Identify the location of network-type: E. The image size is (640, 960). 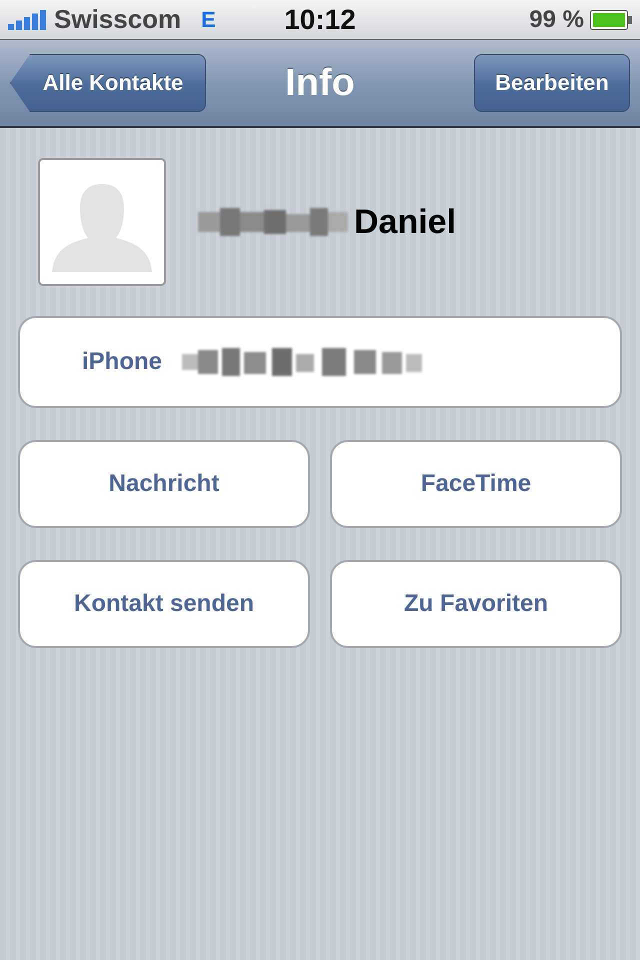
(208, 19).